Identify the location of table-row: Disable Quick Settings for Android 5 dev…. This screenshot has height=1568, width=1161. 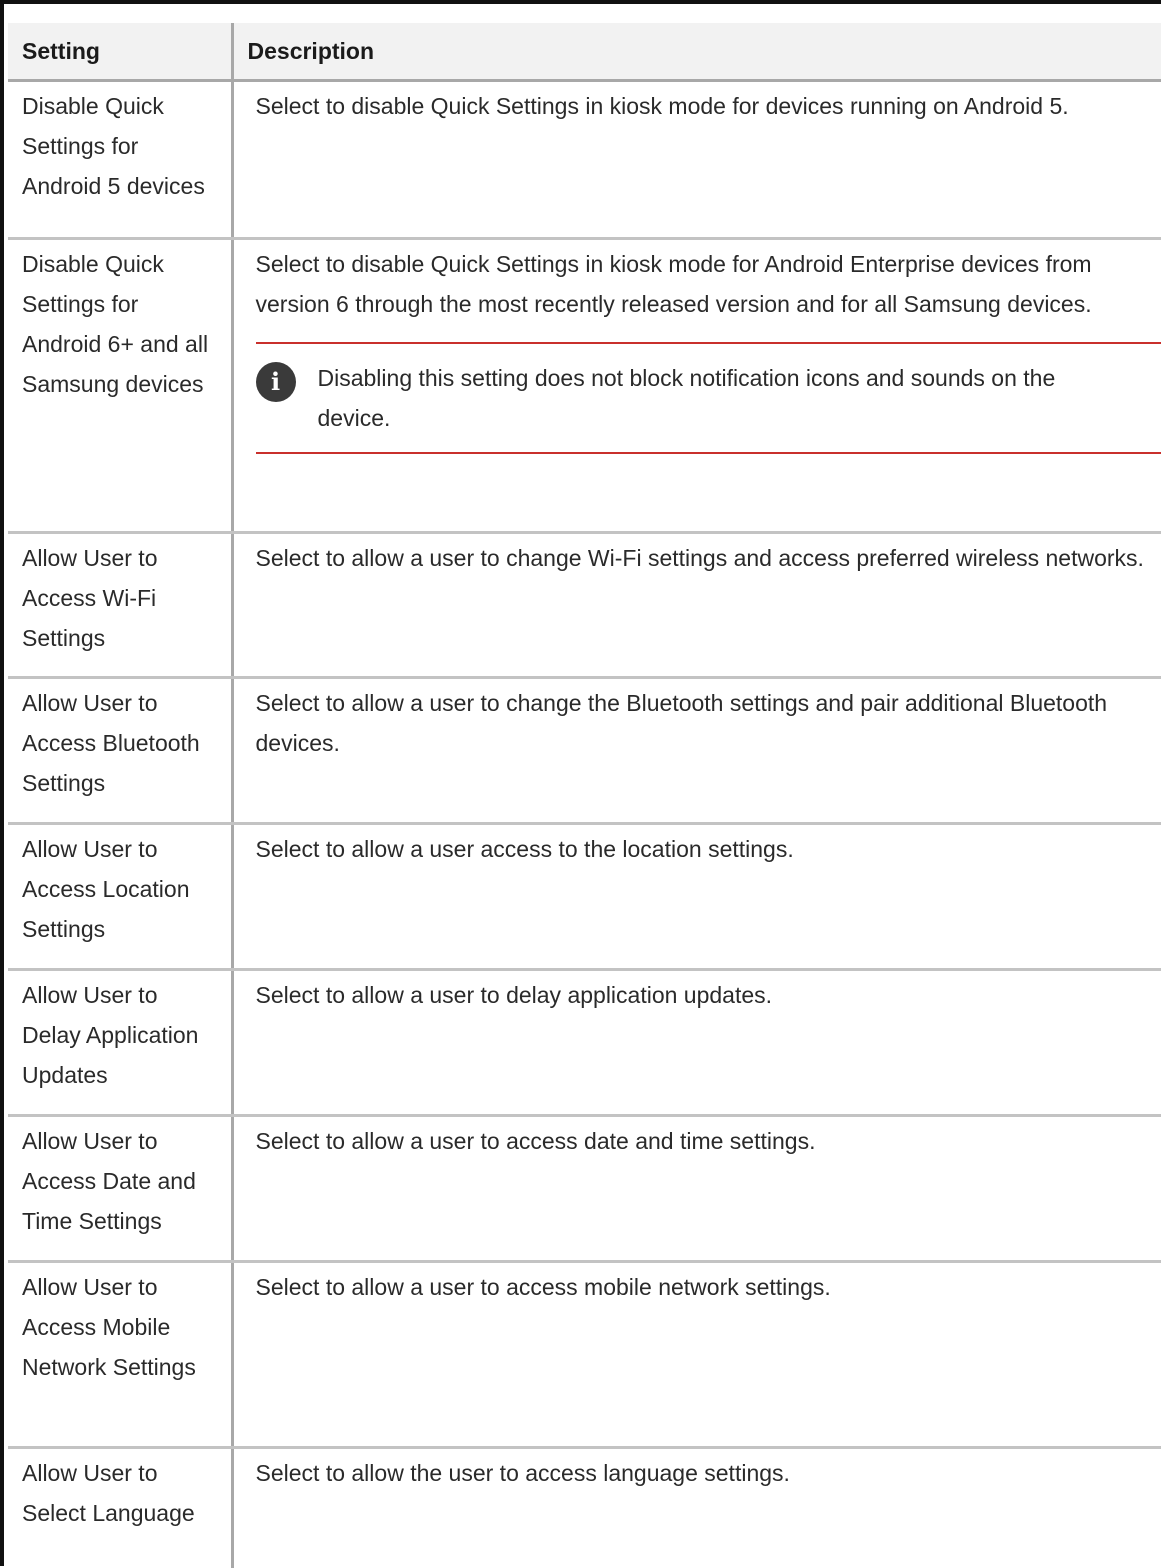
(584, 160).